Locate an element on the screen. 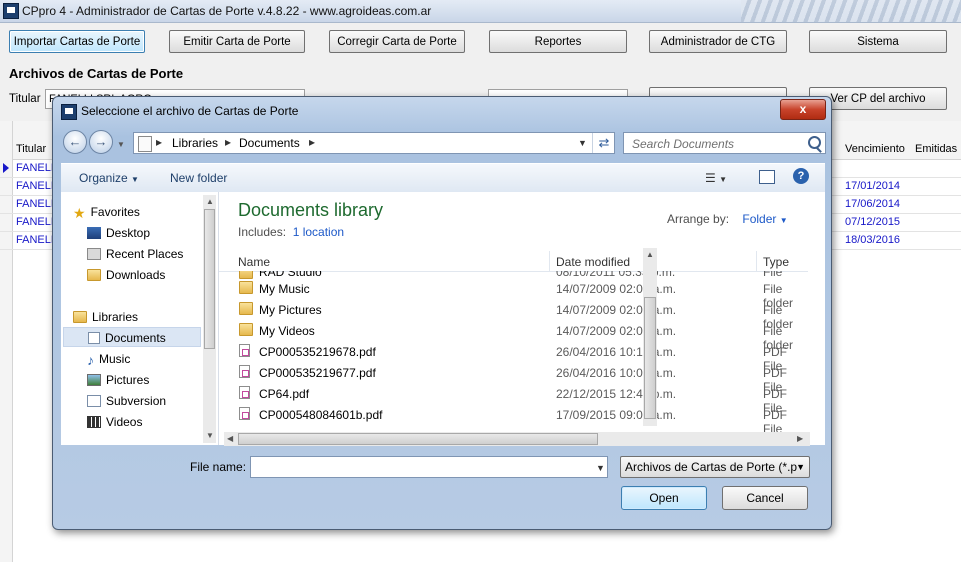 Image resolution: width=961 pixels, height=562 pixels. scroll-down-icon: ▼ is located at coordinates (210, 435).